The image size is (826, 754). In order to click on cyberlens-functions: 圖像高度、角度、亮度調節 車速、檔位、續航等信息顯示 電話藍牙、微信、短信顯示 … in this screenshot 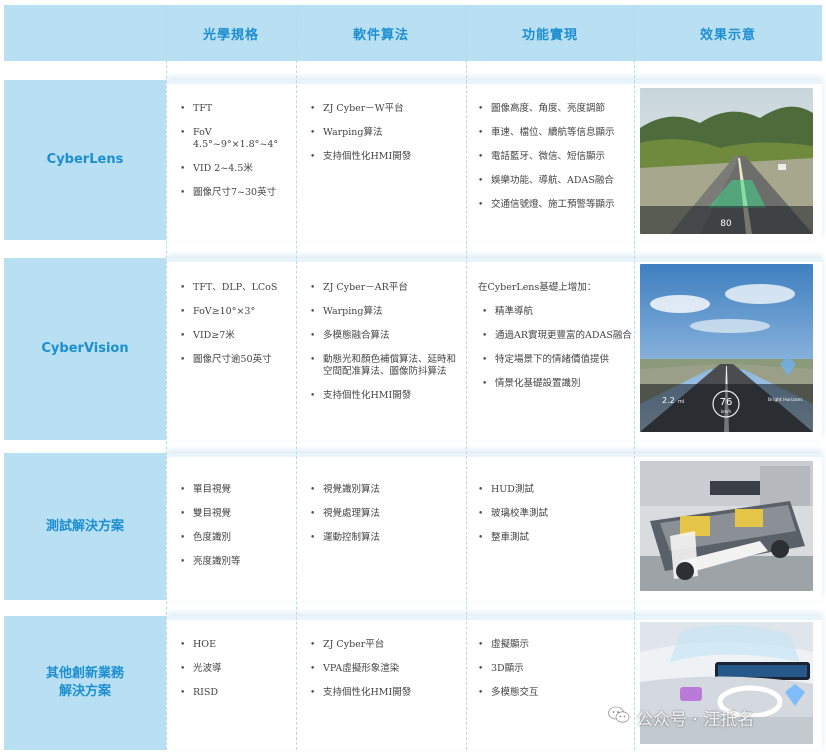, I will do `click(554, 163)`.